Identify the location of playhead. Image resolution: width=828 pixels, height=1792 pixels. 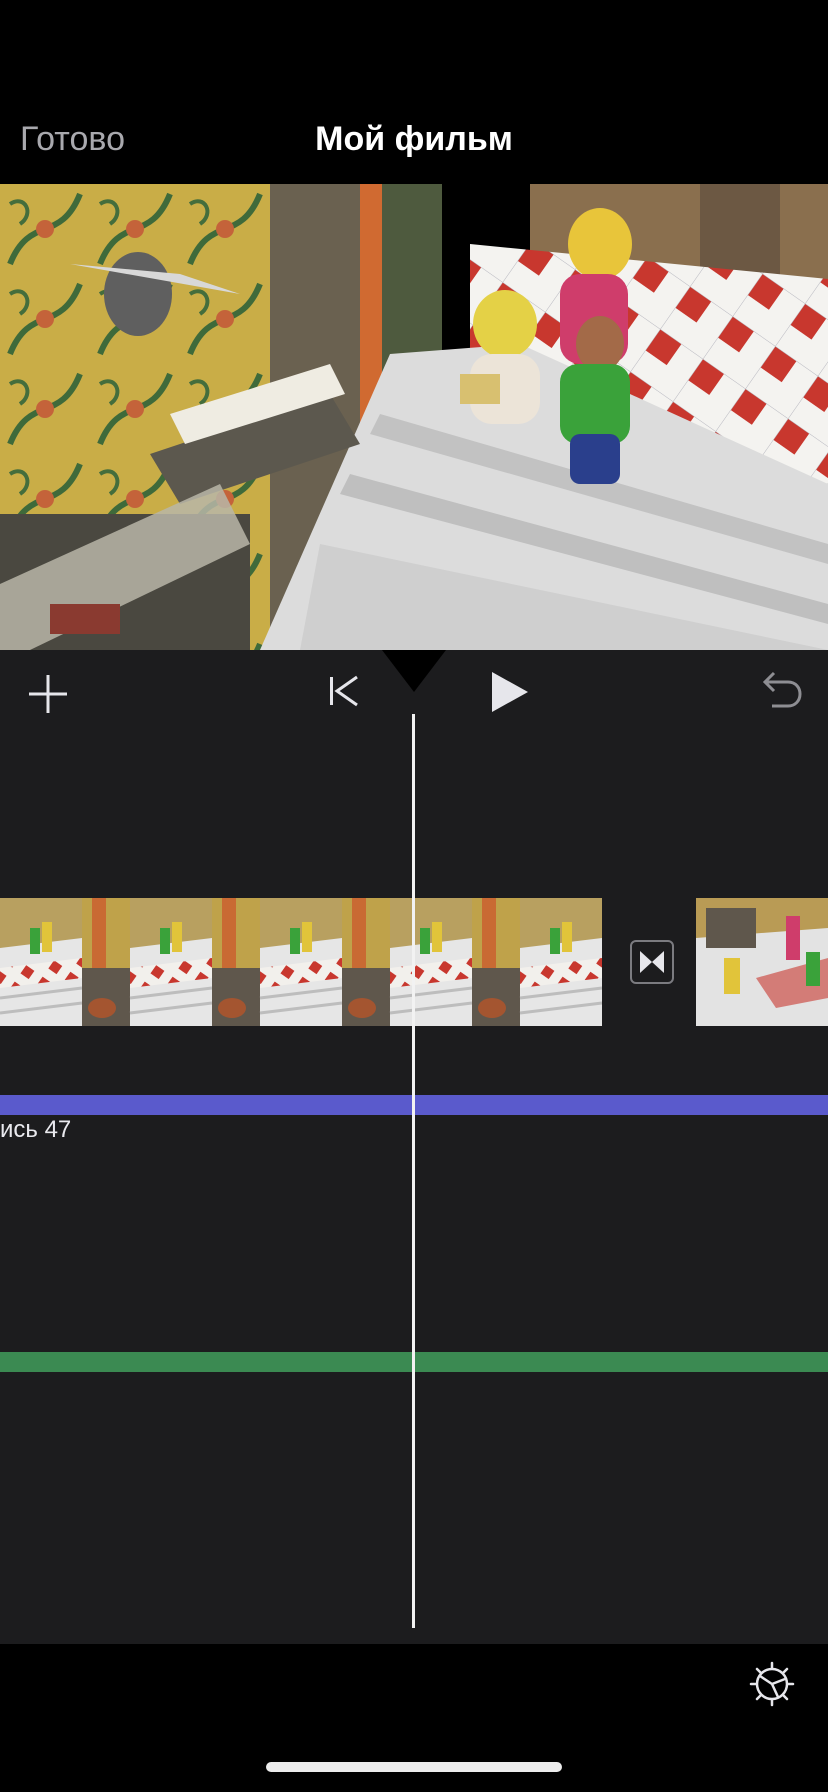
(413, 1171).